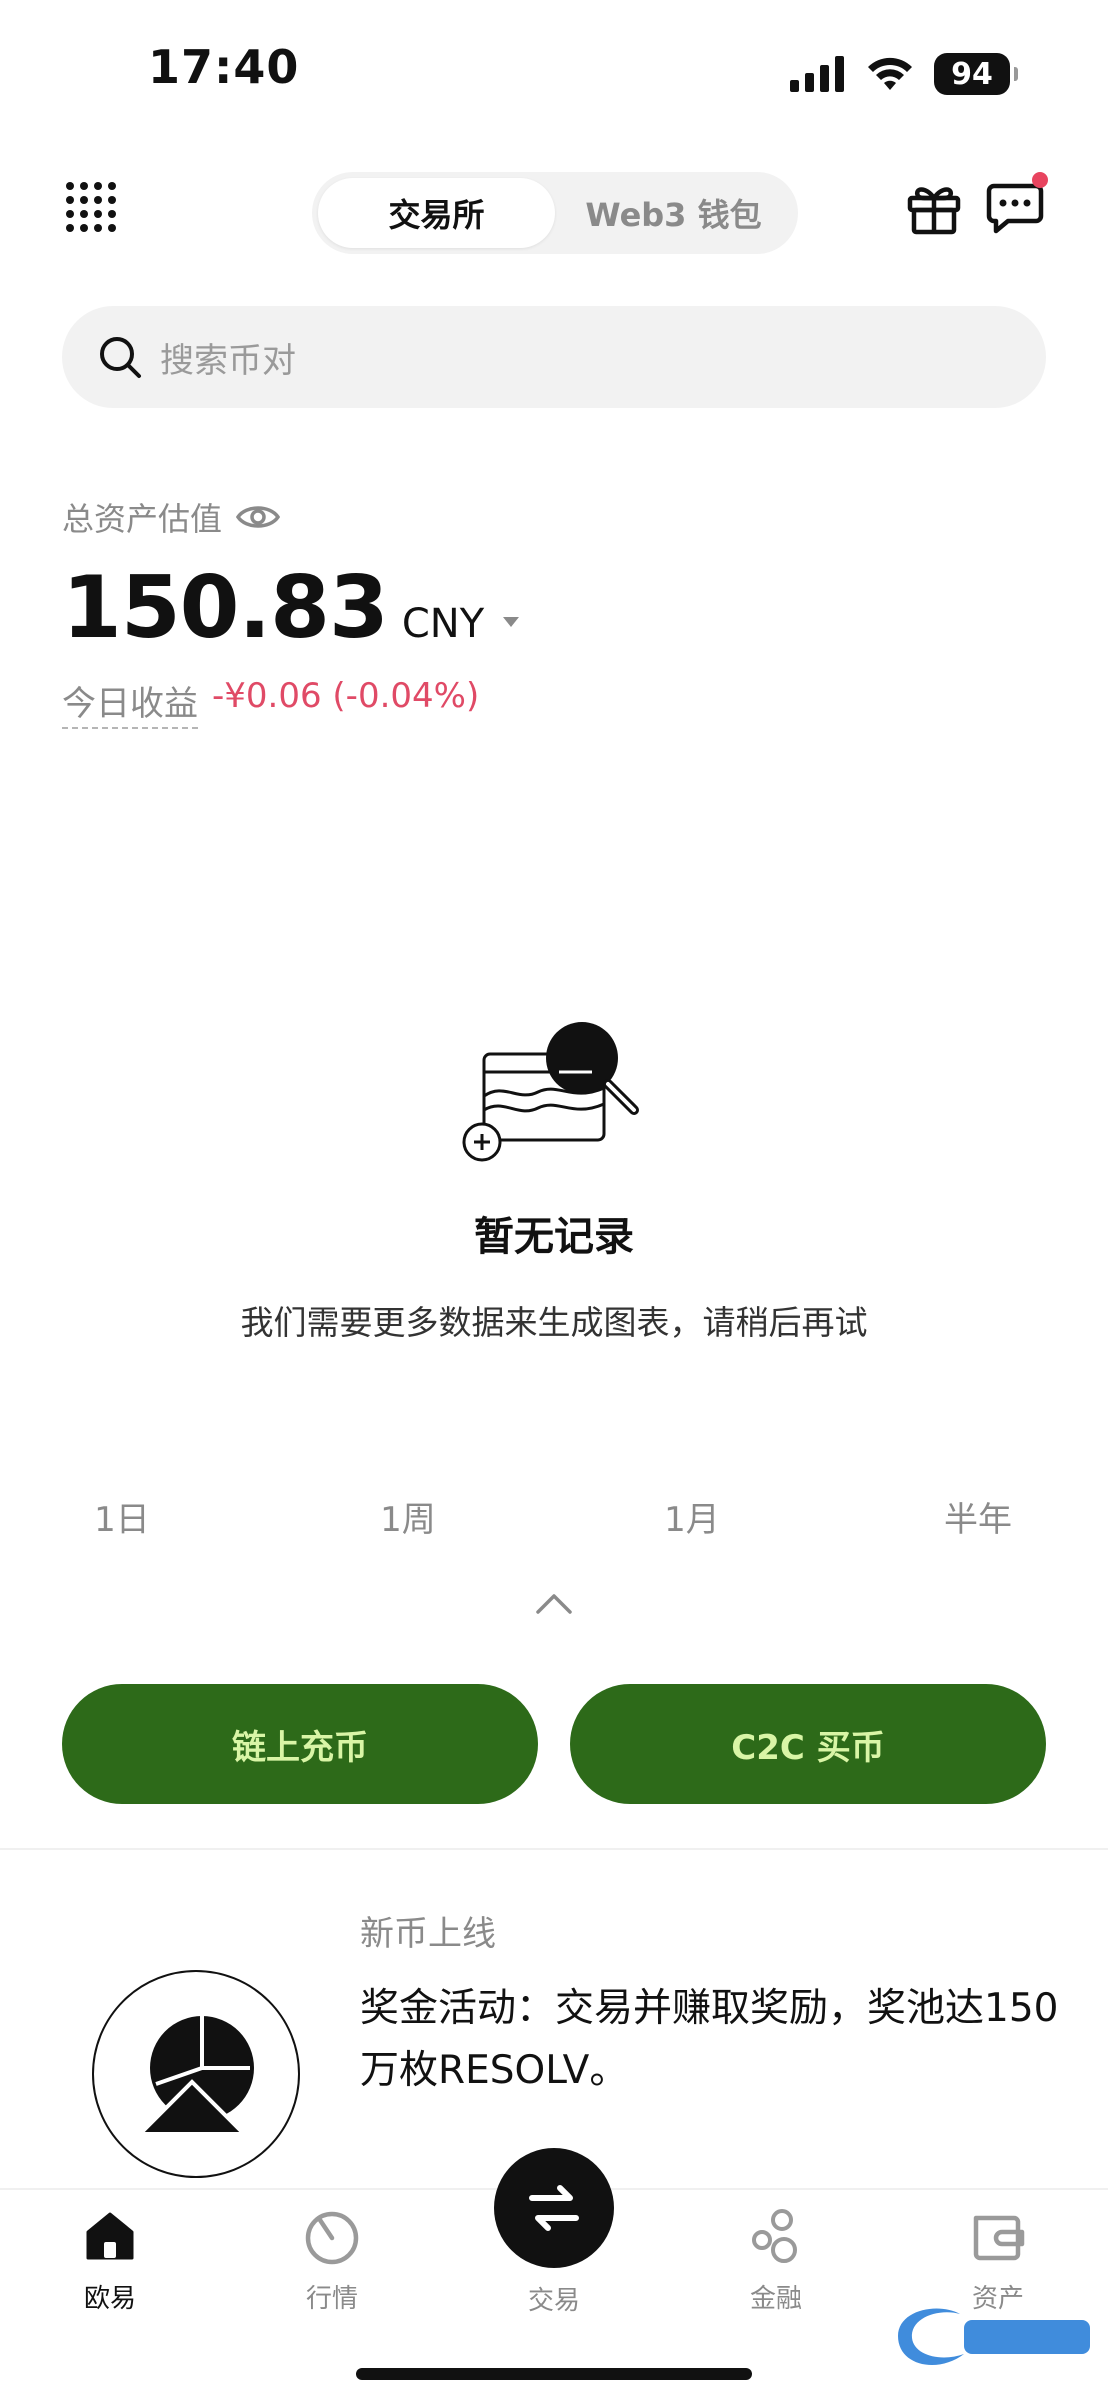 Image resolution: width=1108 pixels, height=2402 pixels. I want to click on wallet-icon, so click(999, 2238).